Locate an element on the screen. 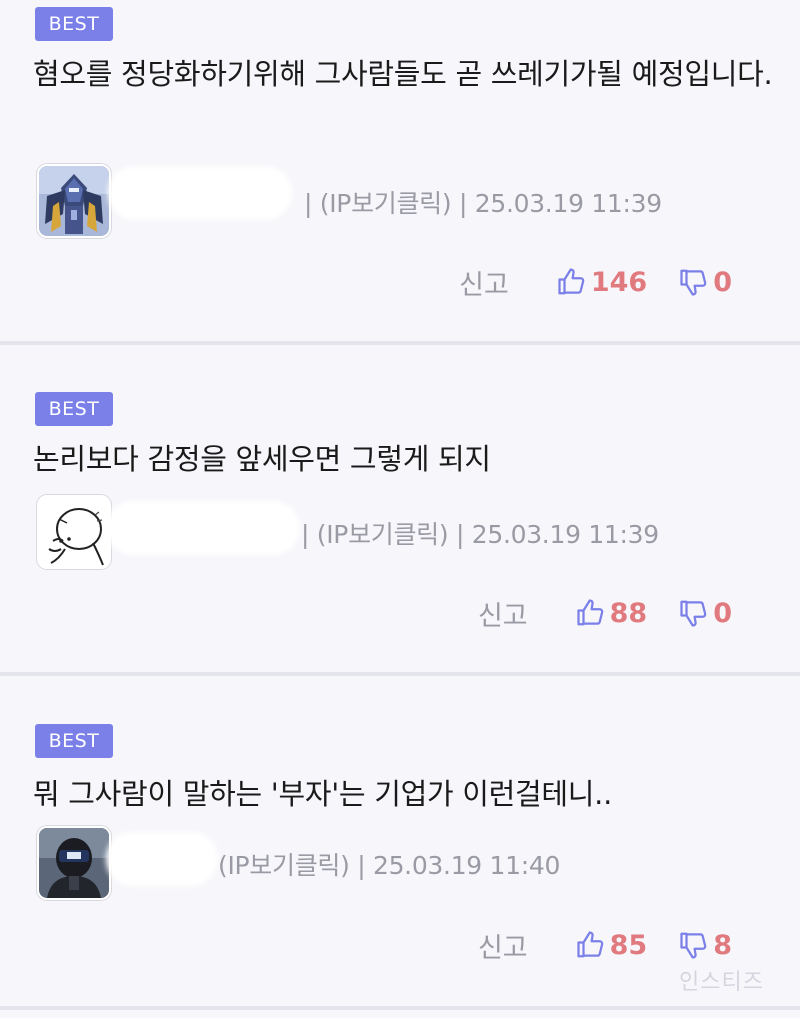 The width and height of the screenshot is (800, 1018). dislike-button: 8 is located at coordinates (705, 945).